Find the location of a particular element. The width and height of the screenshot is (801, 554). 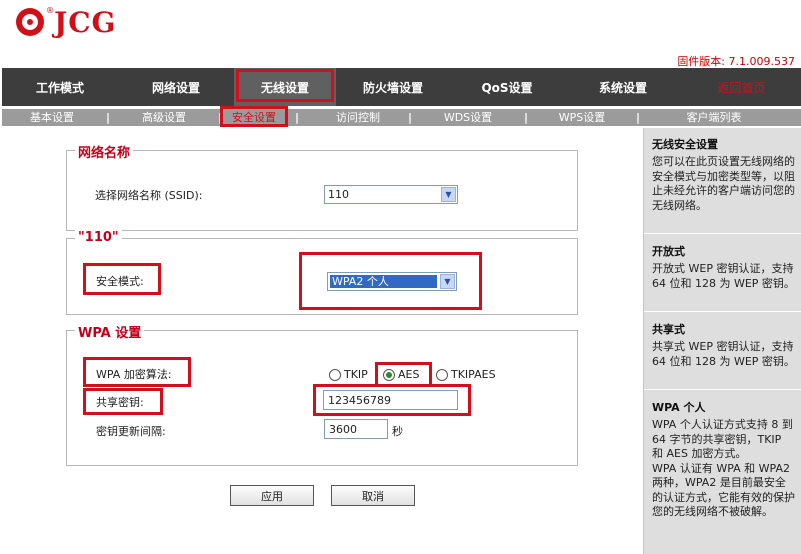

nav-network-settings: 网络设置 is located at coordinates (176, 87).